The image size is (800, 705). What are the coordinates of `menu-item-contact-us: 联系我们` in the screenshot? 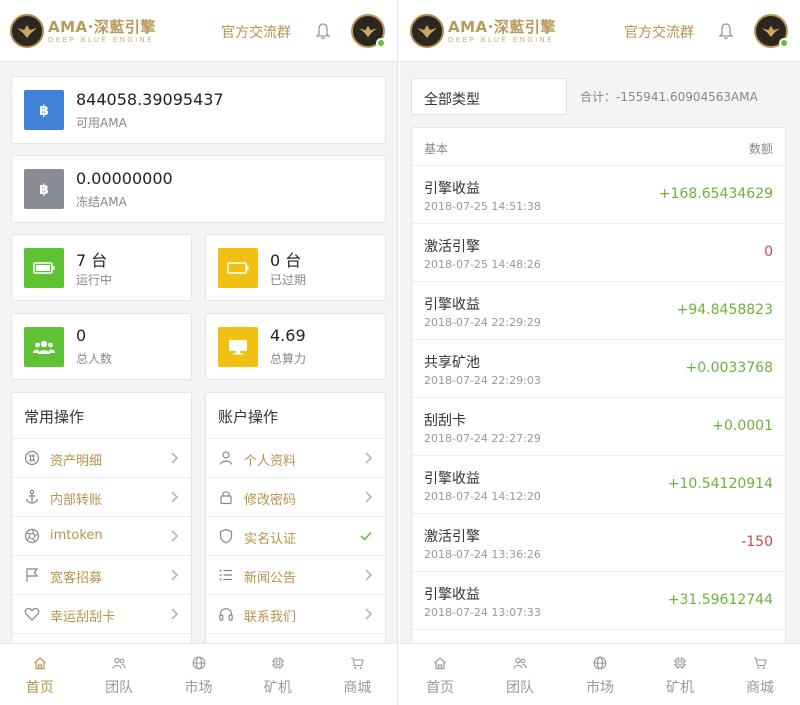 It's located at (295, 613).